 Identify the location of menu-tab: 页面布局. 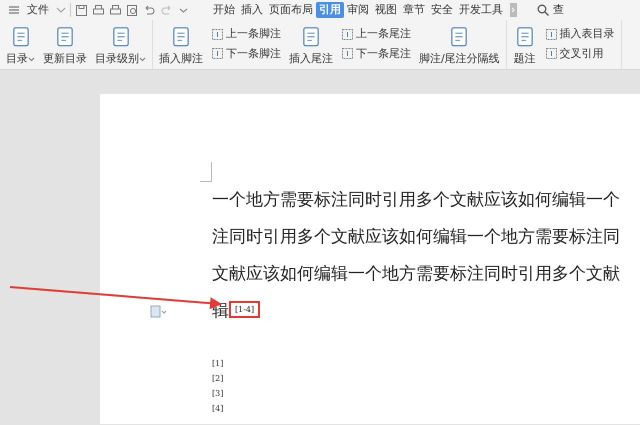
(291, 10).